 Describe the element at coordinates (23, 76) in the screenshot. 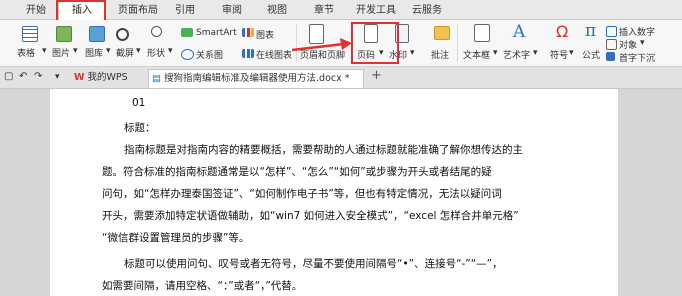

I see `undo-icon: ↶` at that location.